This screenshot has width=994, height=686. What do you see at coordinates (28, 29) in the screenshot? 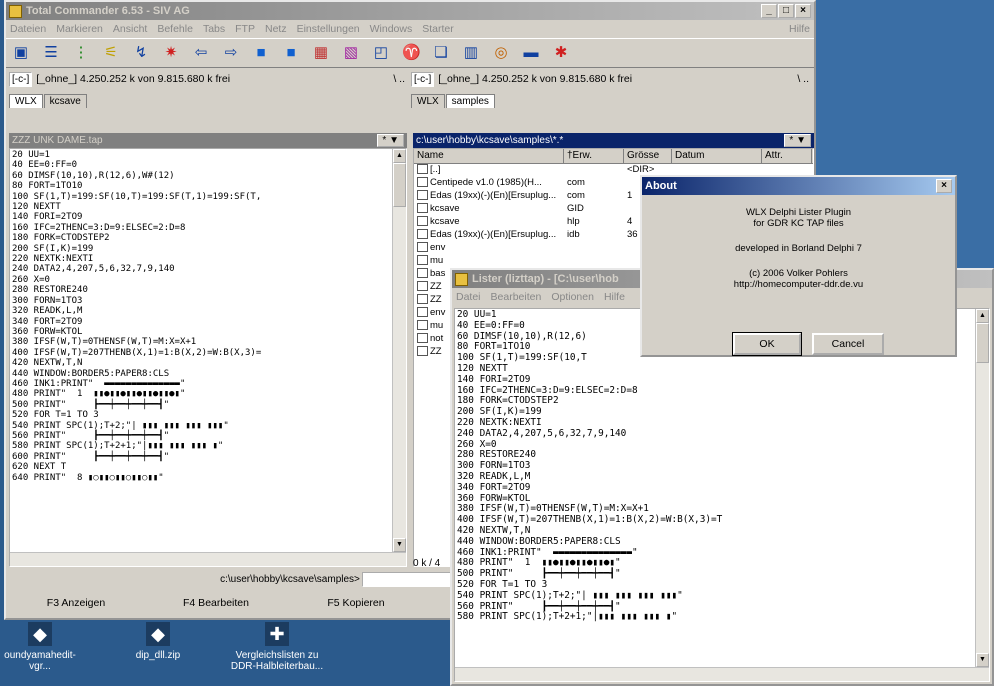
I see `menu-dateien: Dateien` at bounding box center [28, 29].